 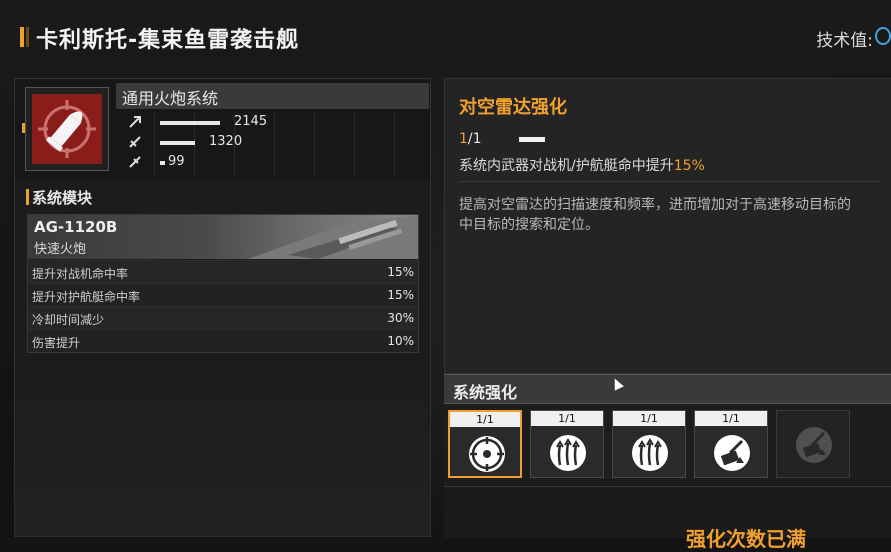 I want to click on system-icon-frame, so click(x=67, y=129).